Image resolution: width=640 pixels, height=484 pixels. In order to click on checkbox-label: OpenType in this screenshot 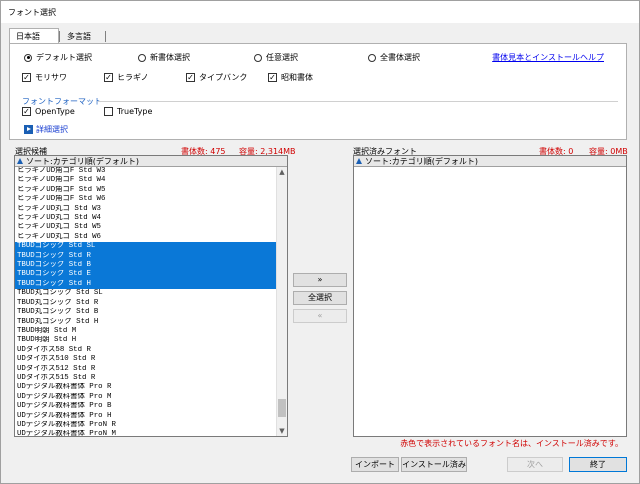, I will do `click(55, 111)`.